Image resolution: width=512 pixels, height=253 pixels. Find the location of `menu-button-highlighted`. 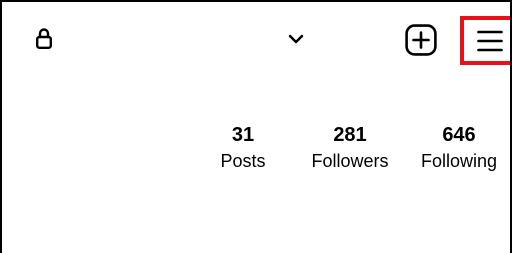

menu-button-highlighted is located at coordinates (485, 40).